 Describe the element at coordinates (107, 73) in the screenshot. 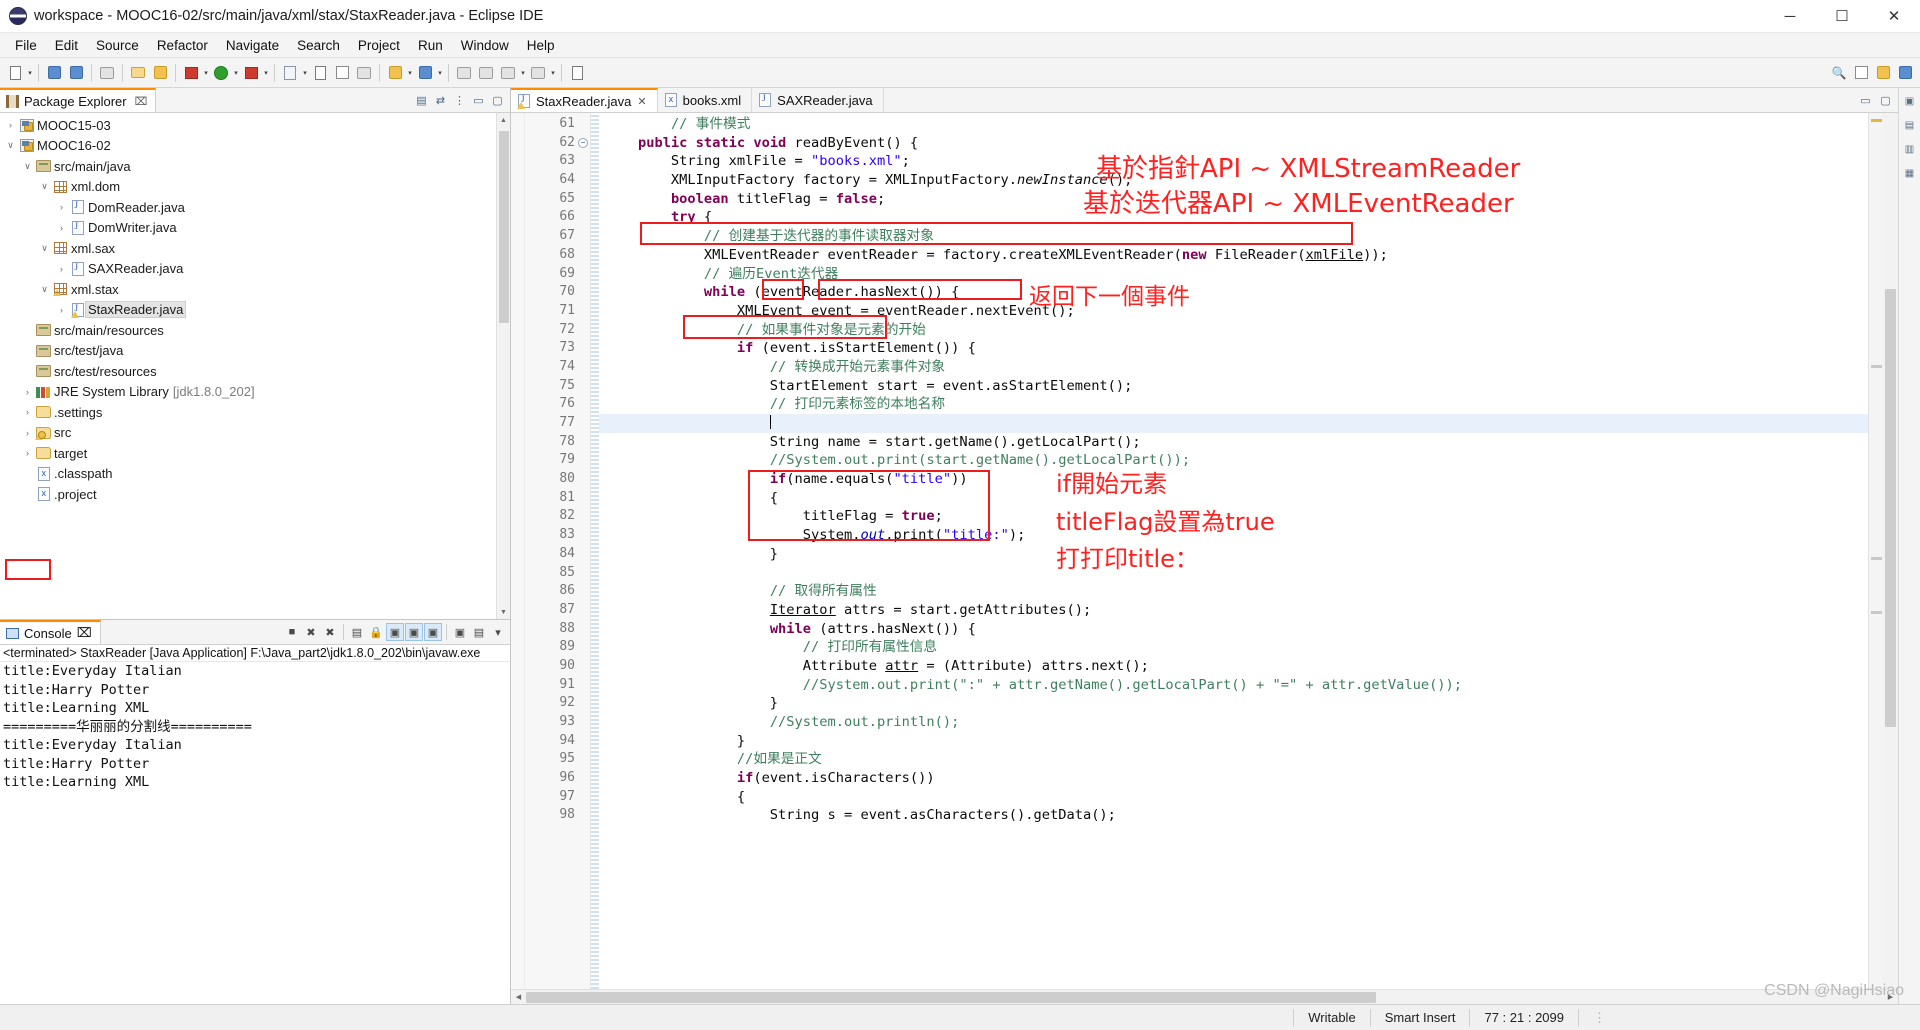

I see `print-icon` at that location.